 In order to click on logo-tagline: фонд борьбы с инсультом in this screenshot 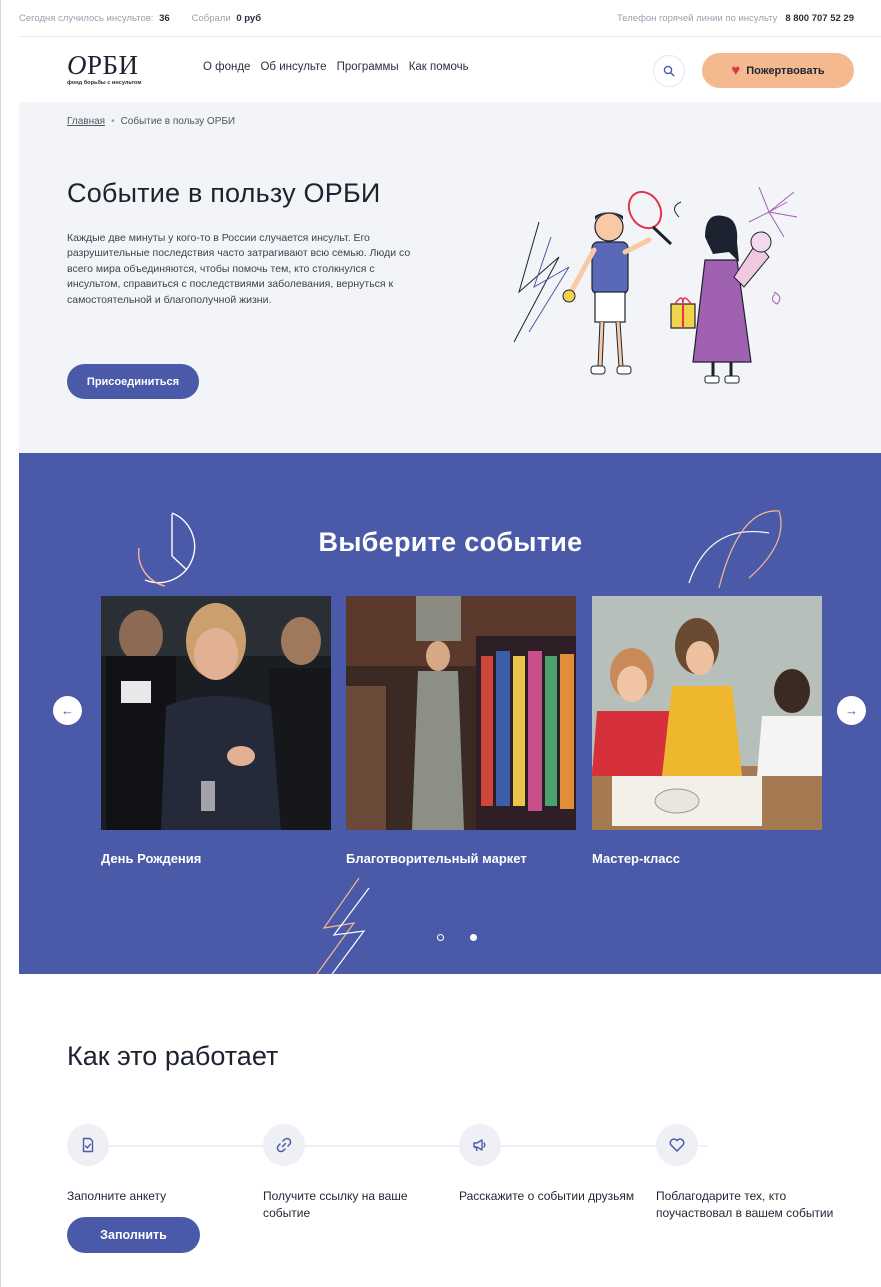, I will do `click(104, 83)`.